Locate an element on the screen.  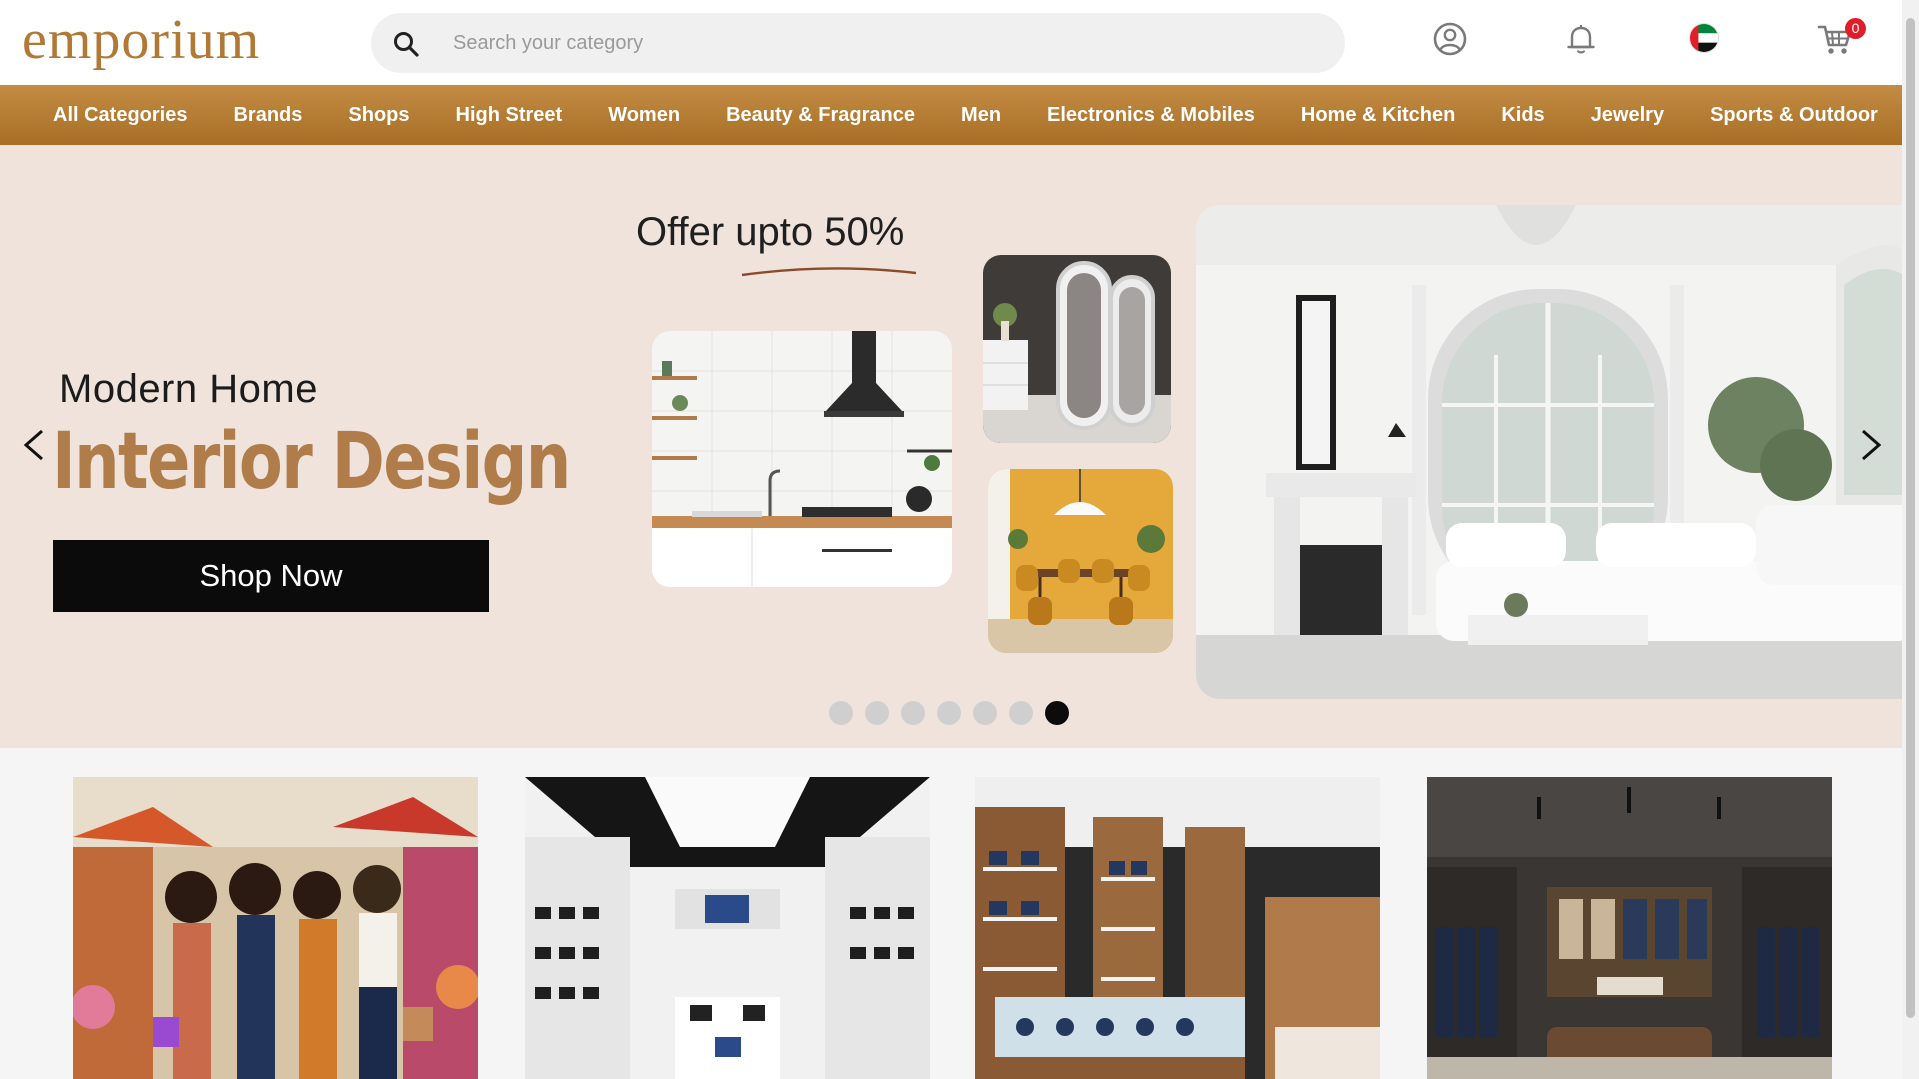
shop-card-electronics is located at coordinates (727, 928).